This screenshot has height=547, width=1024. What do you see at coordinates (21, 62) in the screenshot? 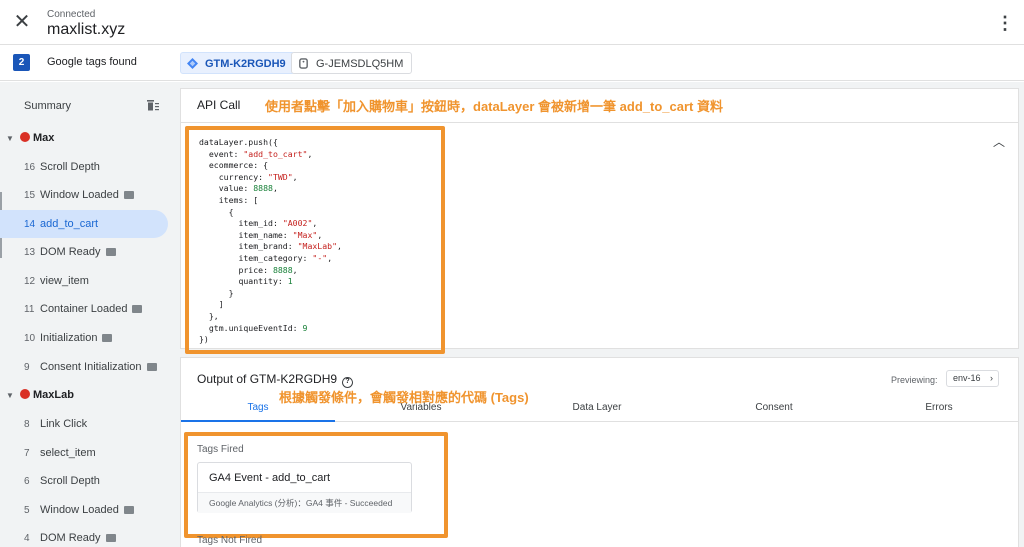
I see `tag-count-badge: 2` at bounding box center [21, 62].